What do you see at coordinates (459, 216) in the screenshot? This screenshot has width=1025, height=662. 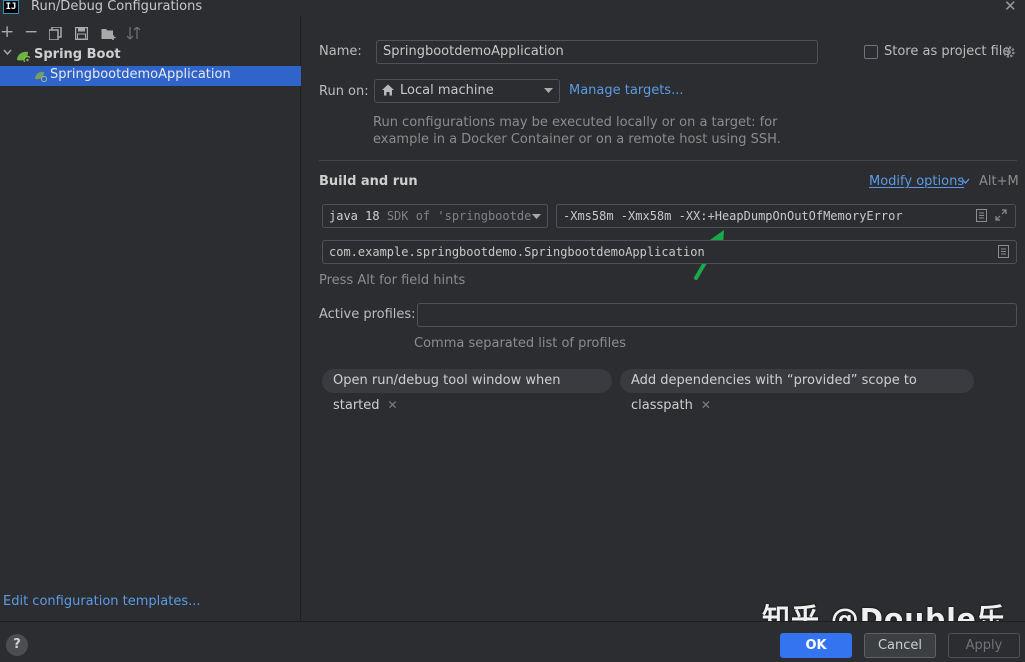 I see `jdk-detail: SDK of 'springbootde` at bounding box center [459, 216].